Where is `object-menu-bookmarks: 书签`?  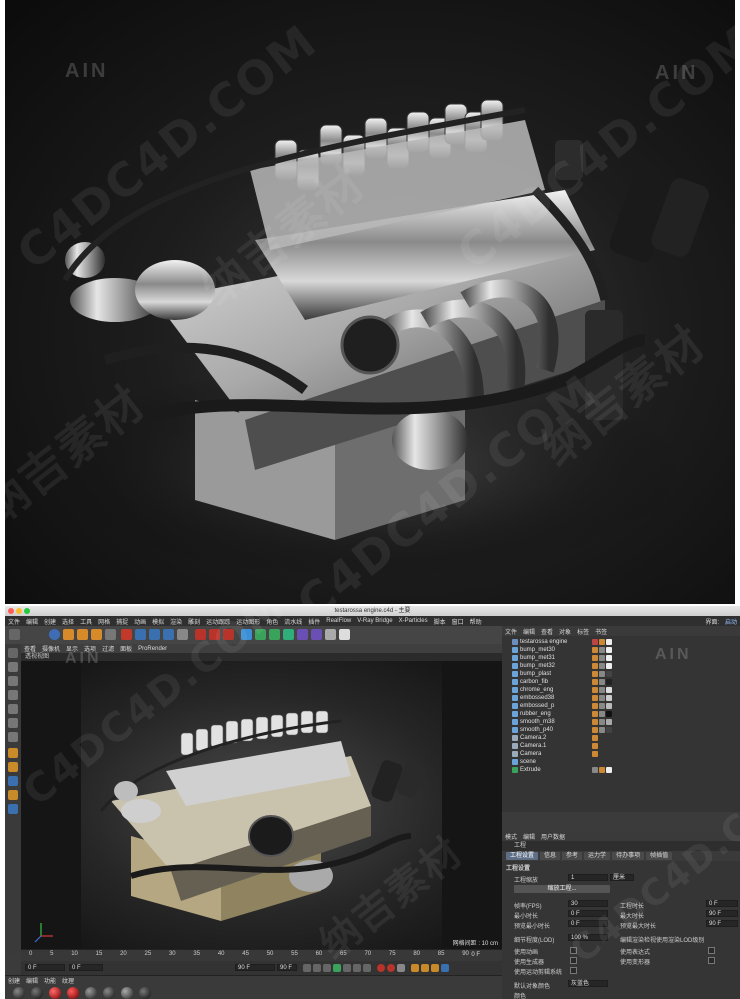 object-menu-bookmarks: 书签 is located at coordinates (601, 631).